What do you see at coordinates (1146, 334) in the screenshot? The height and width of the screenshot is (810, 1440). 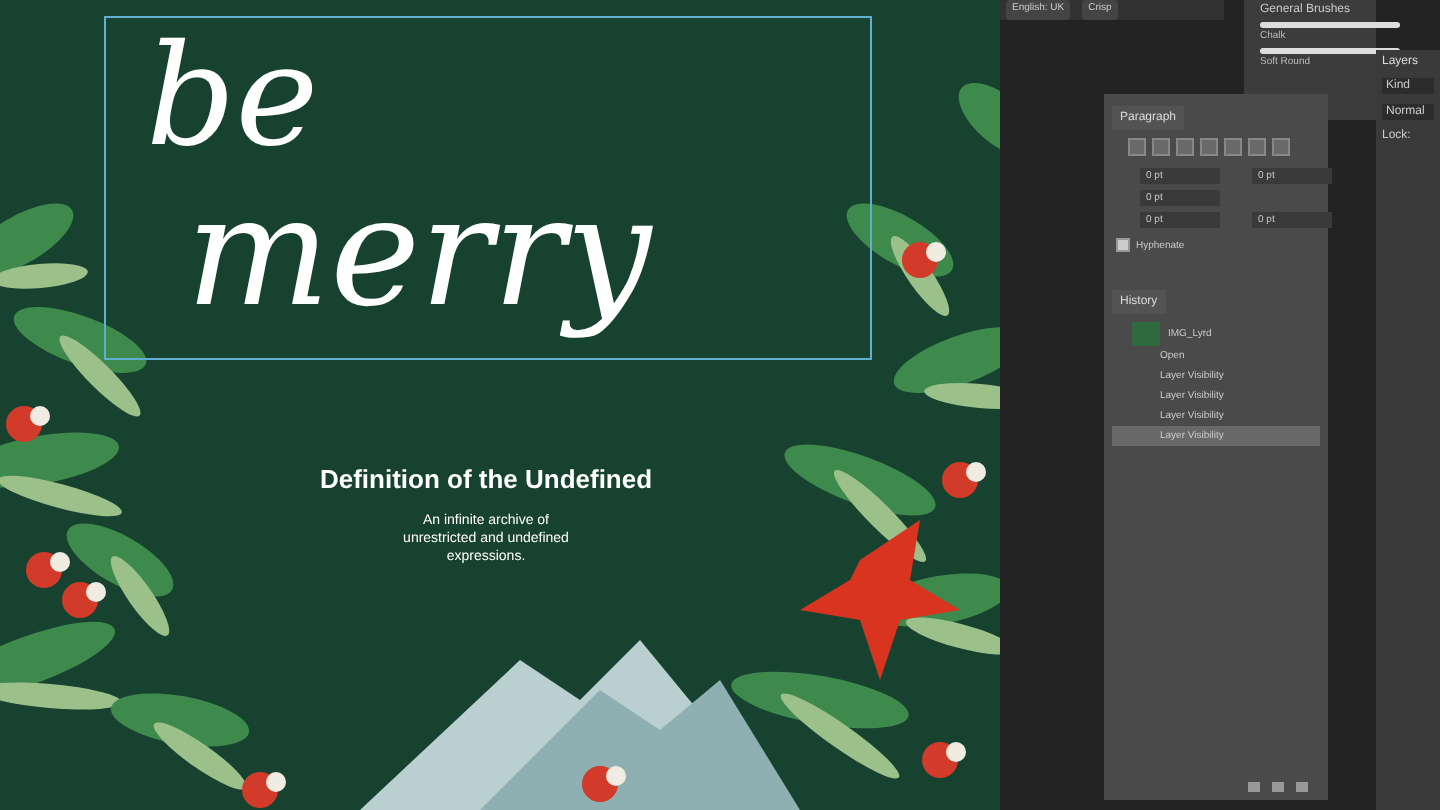 I see `snapshot-thumbnail` at bounding box center [1146, 334].